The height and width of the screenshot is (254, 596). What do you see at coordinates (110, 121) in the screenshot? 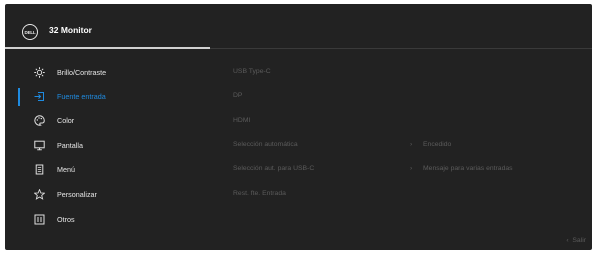
I see `menu-item-color: Color` at bounding box center [110, 121].